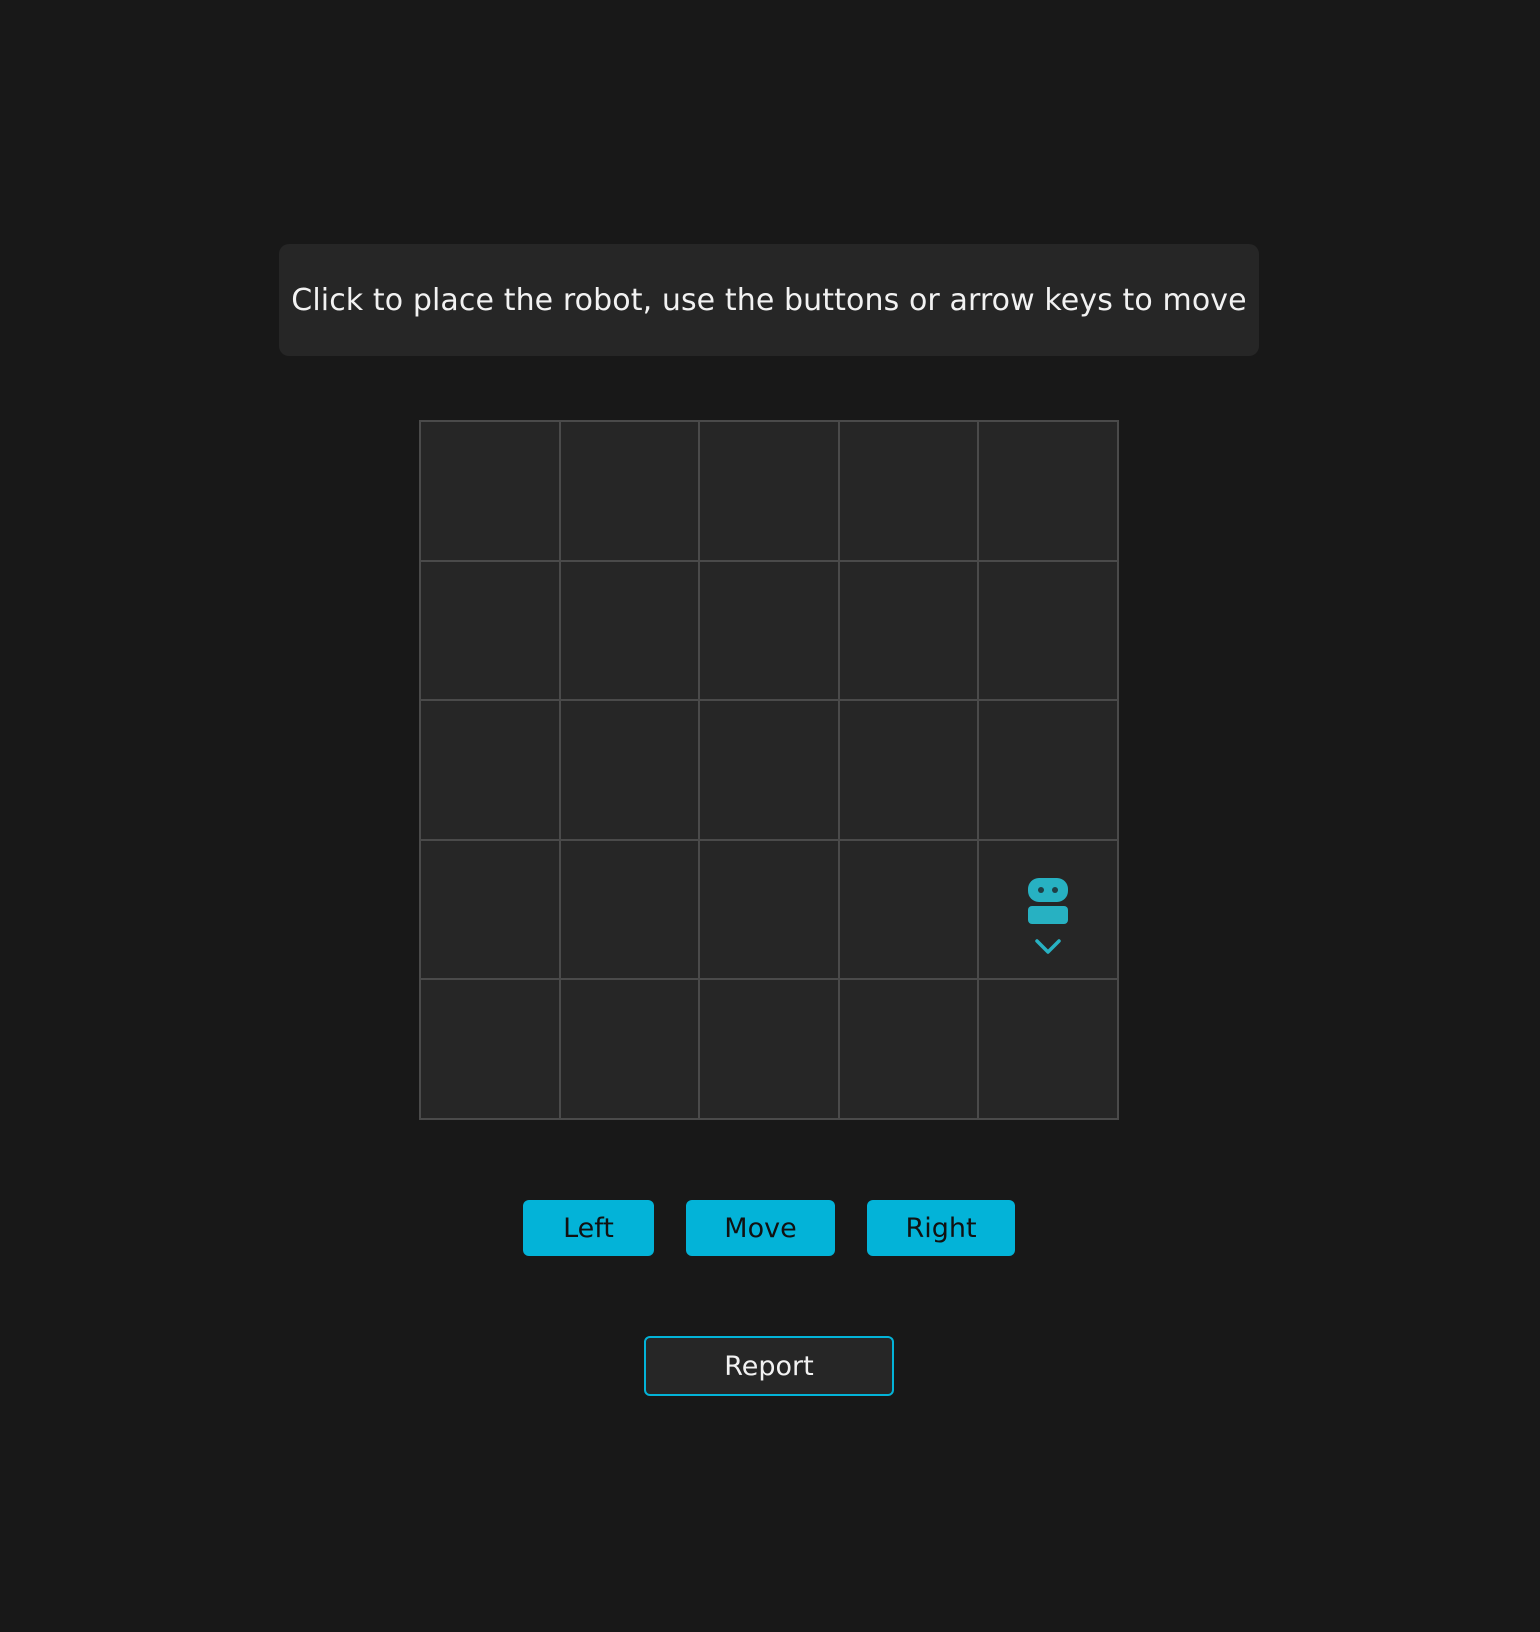 This screenshot has width=1540, height=1632. Describe the element at coordinates (1048, 900) in the screenshot. I see `robot-icon` at that location.